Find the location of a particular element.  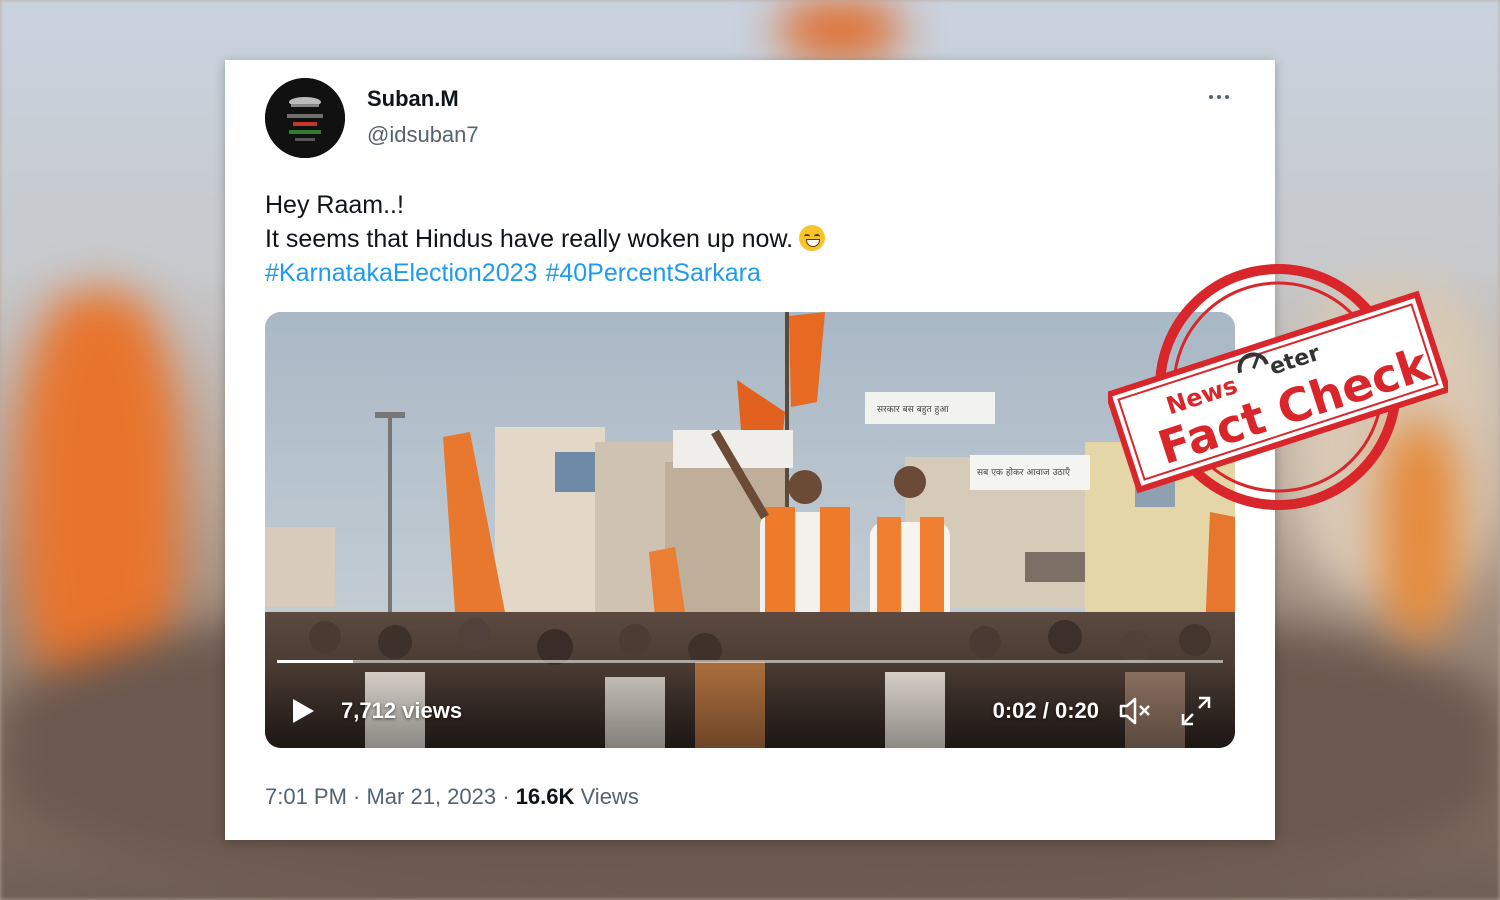

display-name: Suban.M is located at coordinates (413, 99).